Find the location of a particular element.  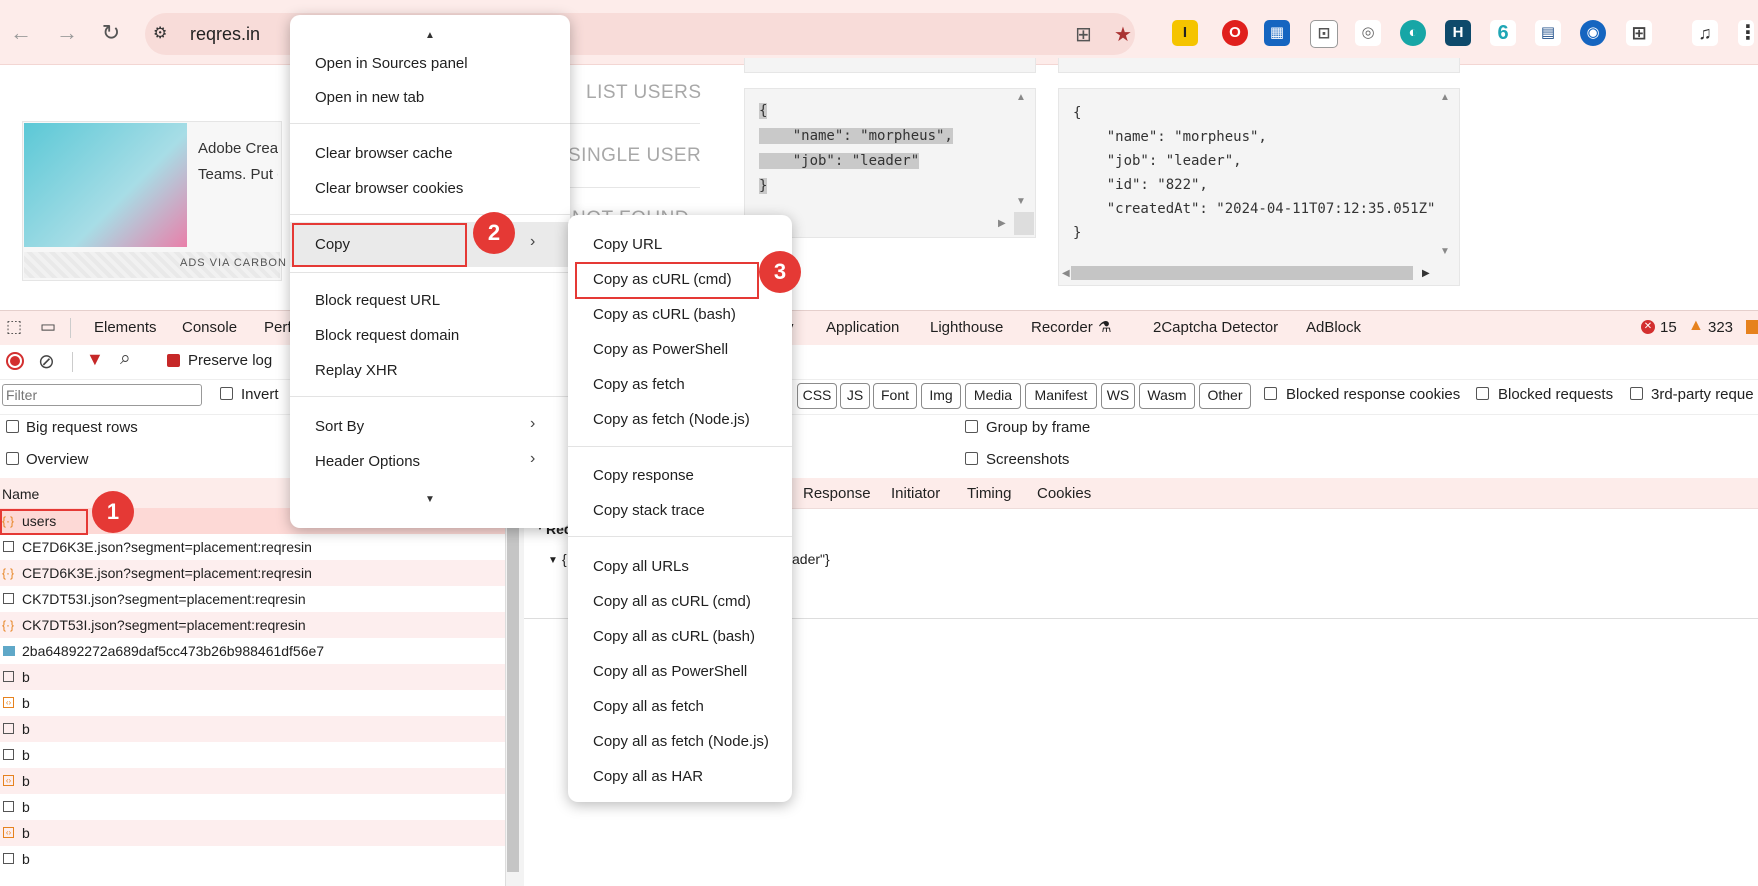

menu-item-copy-as-fetch-nodejs: Copy as fetch (Node.js) is located at coordinates (671, 419).